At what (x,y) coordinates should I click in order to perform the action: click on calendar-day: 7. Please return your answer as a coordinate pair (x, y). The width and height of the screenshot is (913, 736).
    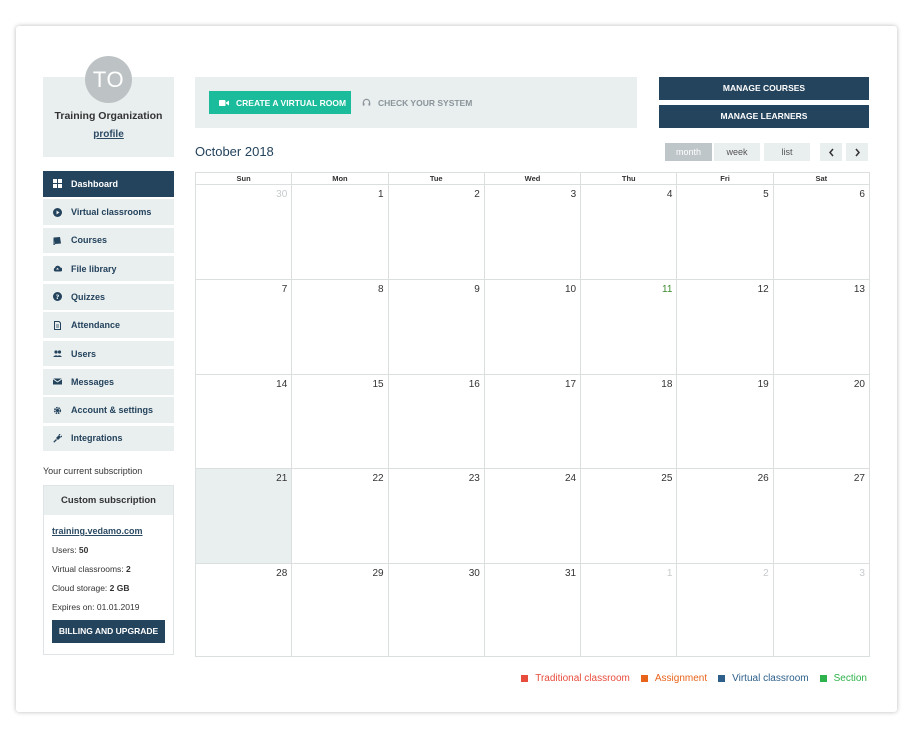
    Looking at the image, I should click on (243, 326).